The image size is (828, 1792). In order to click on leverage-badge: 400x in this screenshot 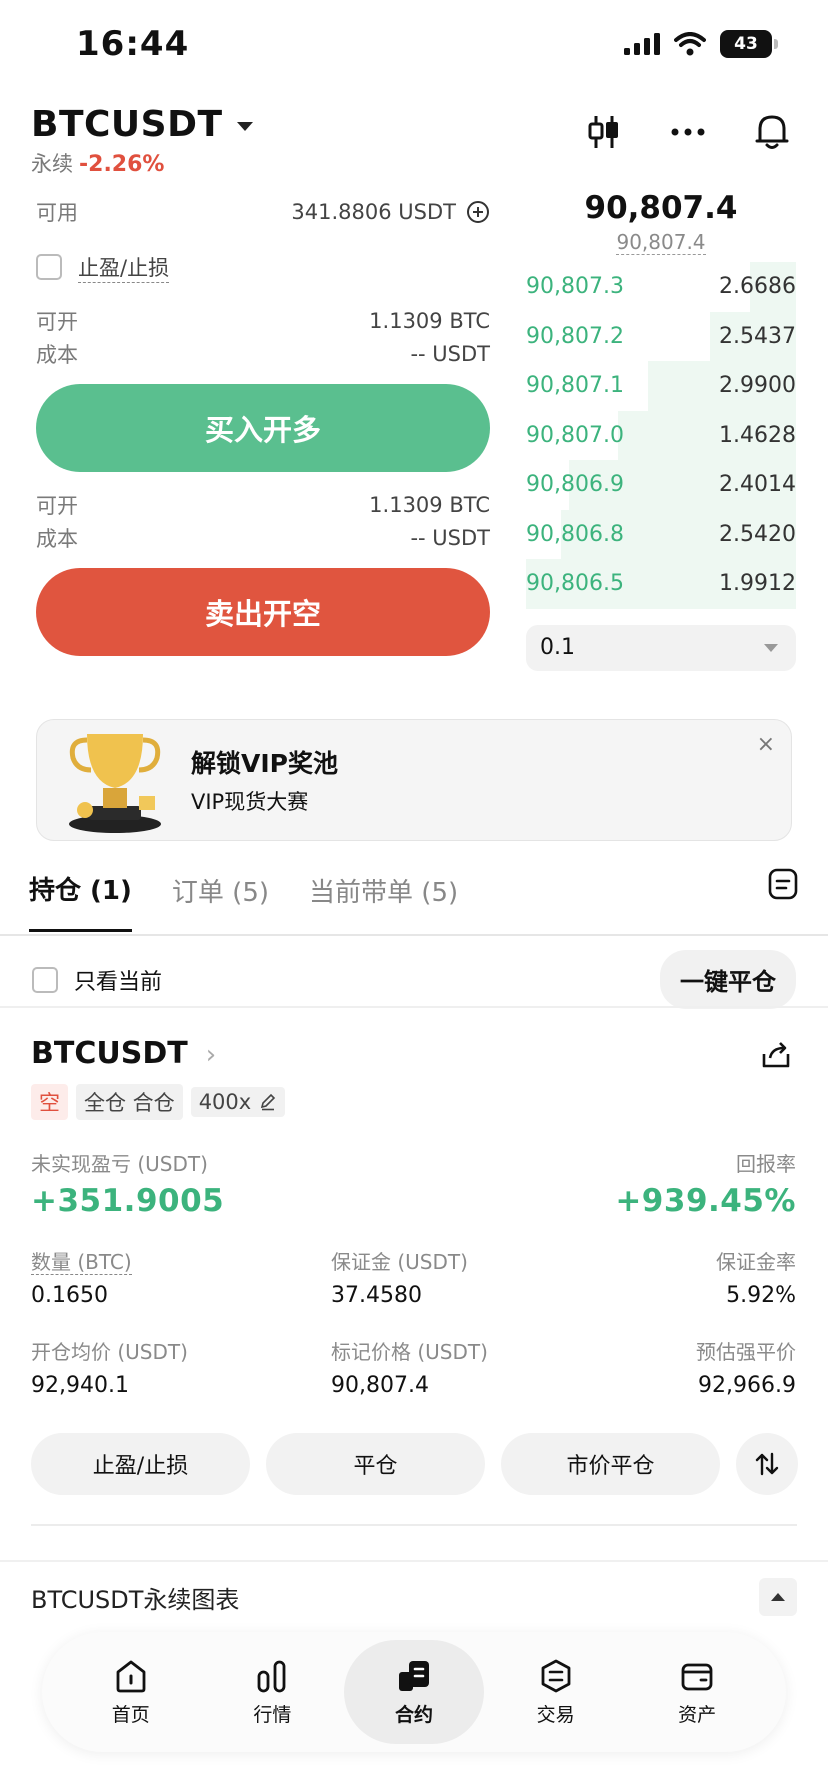, I will do `click(238, 1102)`.